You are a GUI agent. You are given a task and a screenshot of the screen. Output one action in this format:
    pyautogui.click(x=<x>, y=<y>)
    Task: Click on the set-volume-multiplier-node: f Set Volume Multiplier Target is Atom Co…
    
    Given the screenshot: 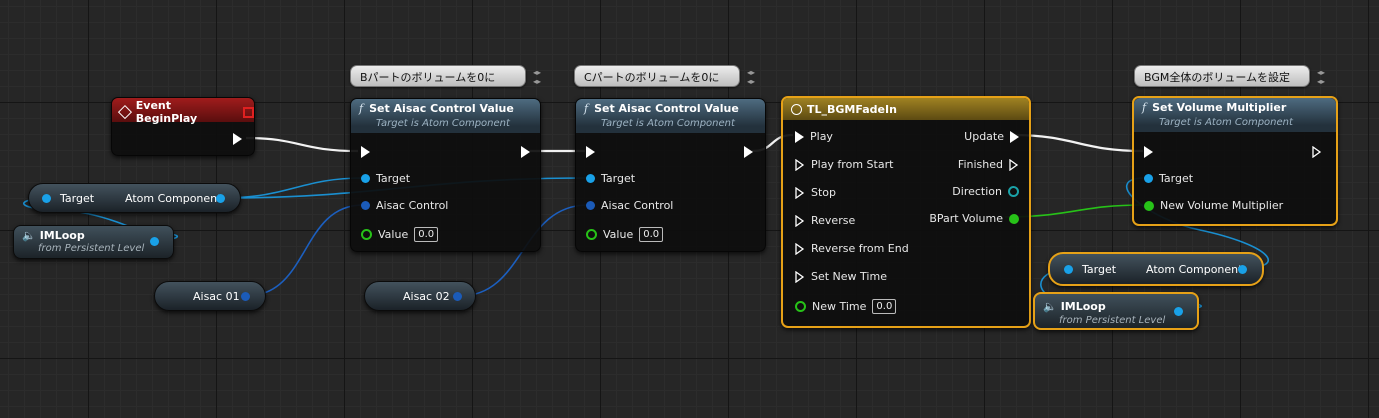 What is the action you would take?
    pyautogui.click(x=1235, y=161)
    